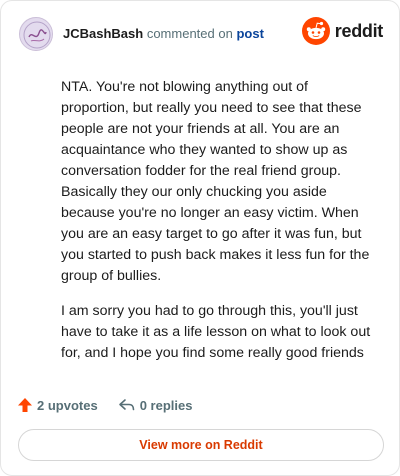 This screenshot has height=476, width=400. Describe the element at coordinates (249, 33) in the screenshot. I see `post-link: post` at that location.